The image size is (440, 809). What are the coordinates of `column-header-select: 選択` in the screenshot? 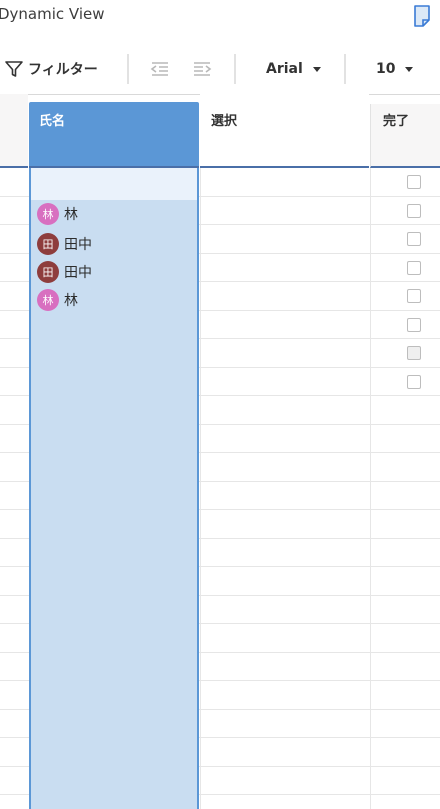 It's located at (284, 131).